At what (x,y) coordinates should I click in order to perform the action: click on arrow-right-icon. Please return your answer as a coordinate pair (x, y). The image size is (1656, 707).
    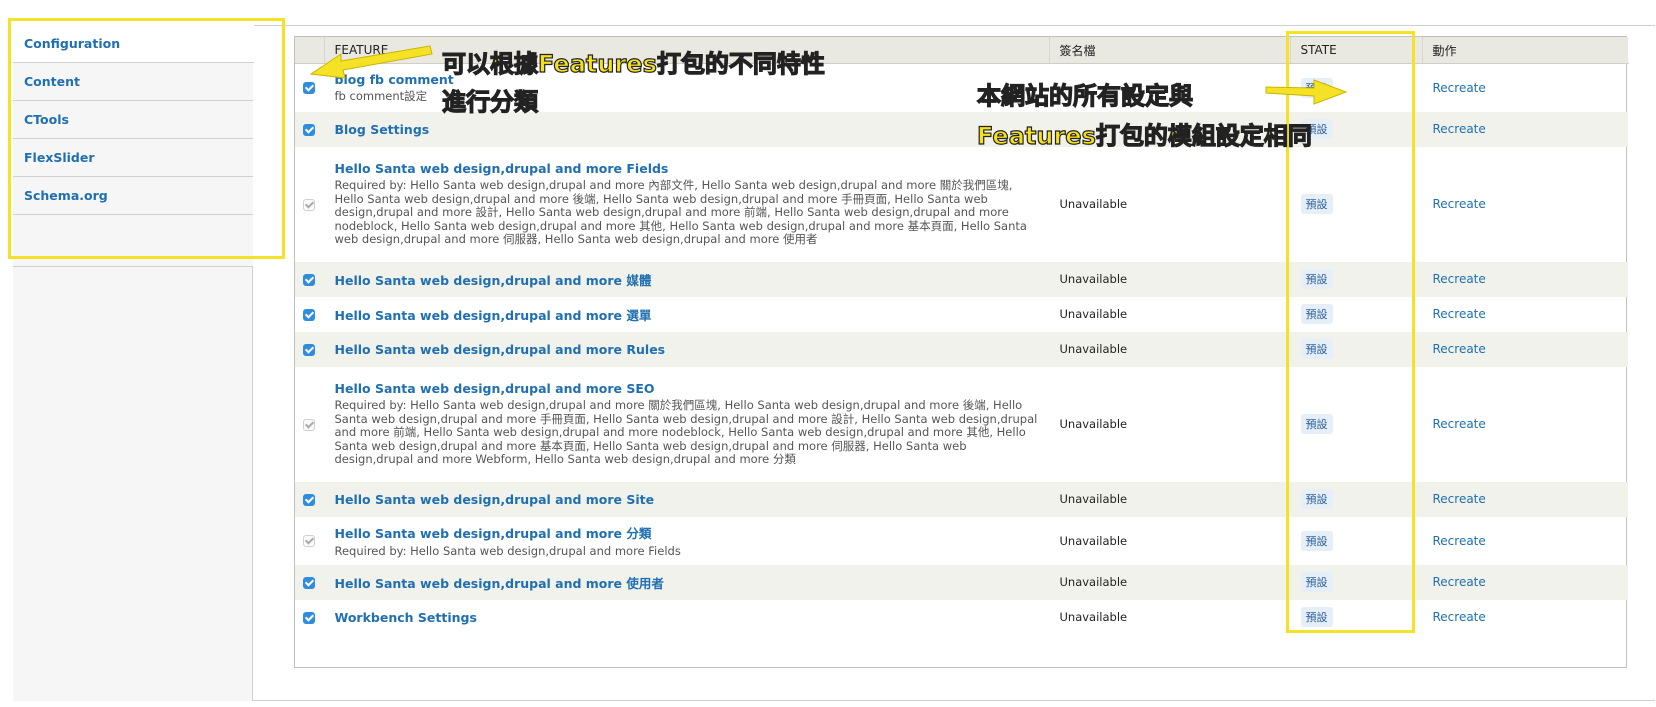
    Looking at the image, I should click on (1306, 92).